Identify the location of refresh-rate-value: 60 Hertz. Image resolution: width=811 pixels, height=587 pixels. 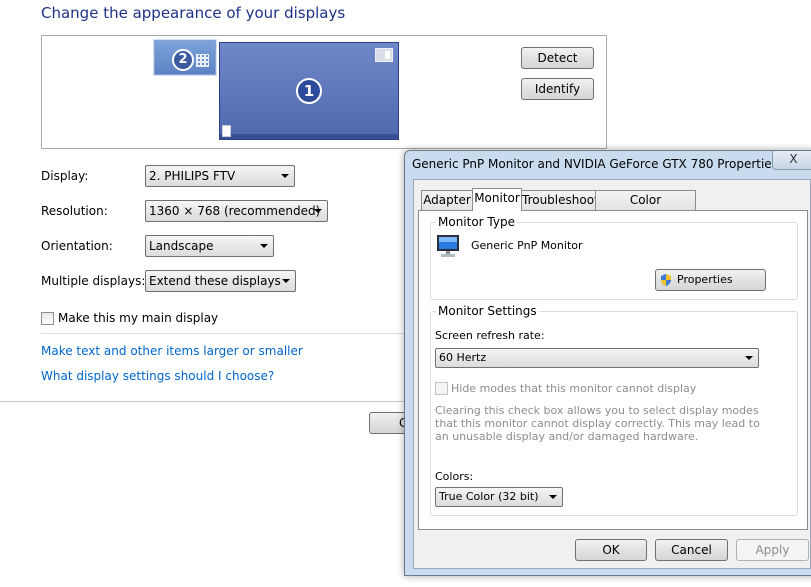
(463, 357).